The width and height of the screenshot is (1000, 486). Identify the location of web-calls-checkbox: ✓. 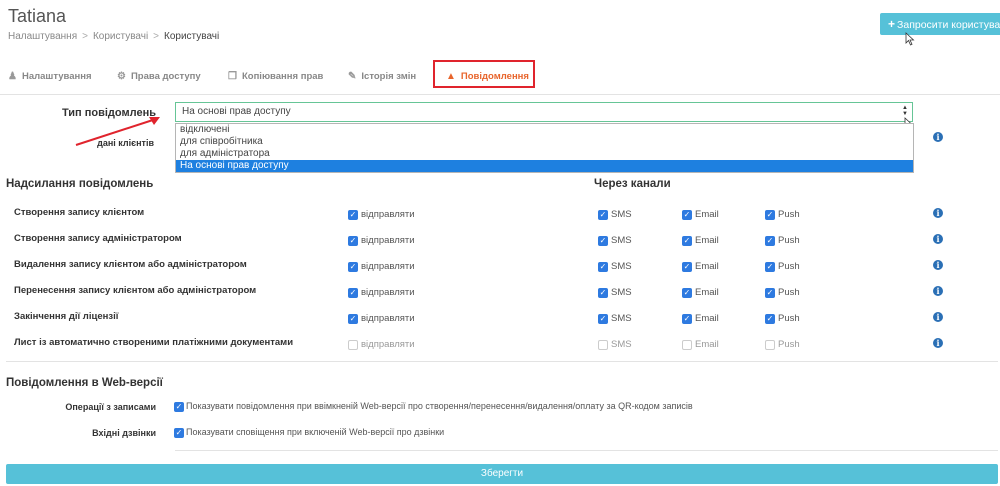
(179, 433).